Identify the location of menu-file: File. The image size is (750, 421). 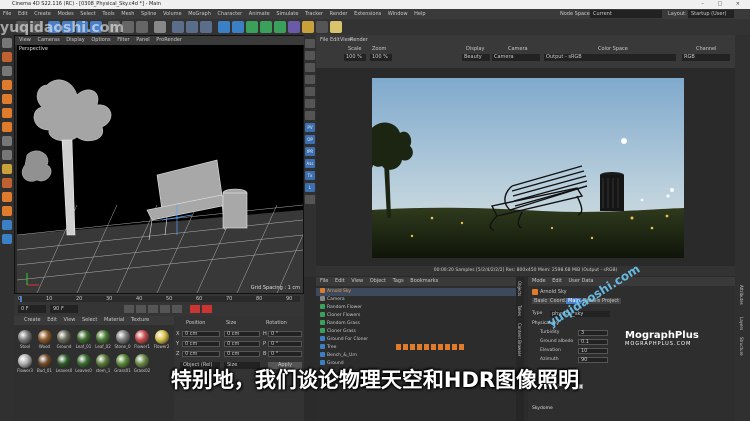
(7, 14).